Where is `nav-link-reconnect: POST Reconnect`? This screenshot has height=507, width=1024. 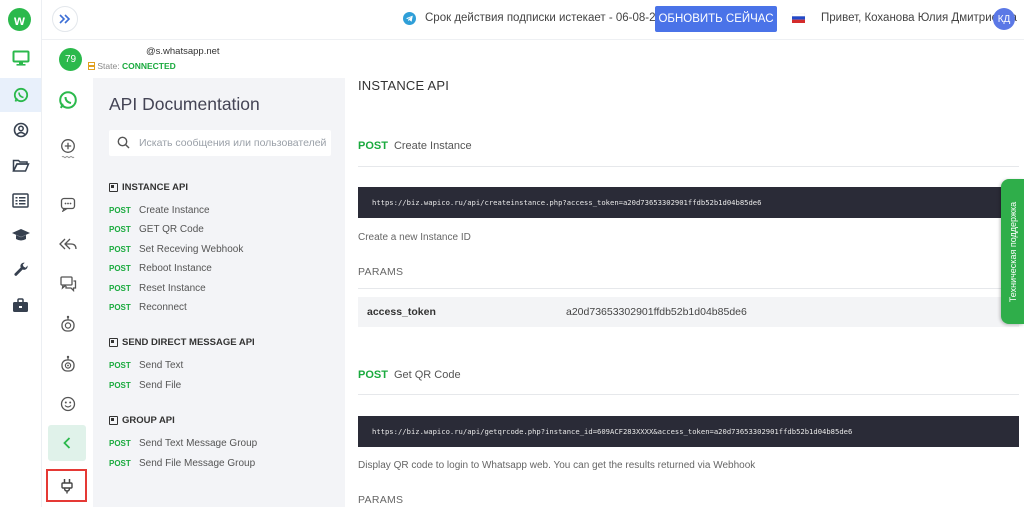 nav-link-reconnect: POST Reconnect is located at coordinates (148, 307).